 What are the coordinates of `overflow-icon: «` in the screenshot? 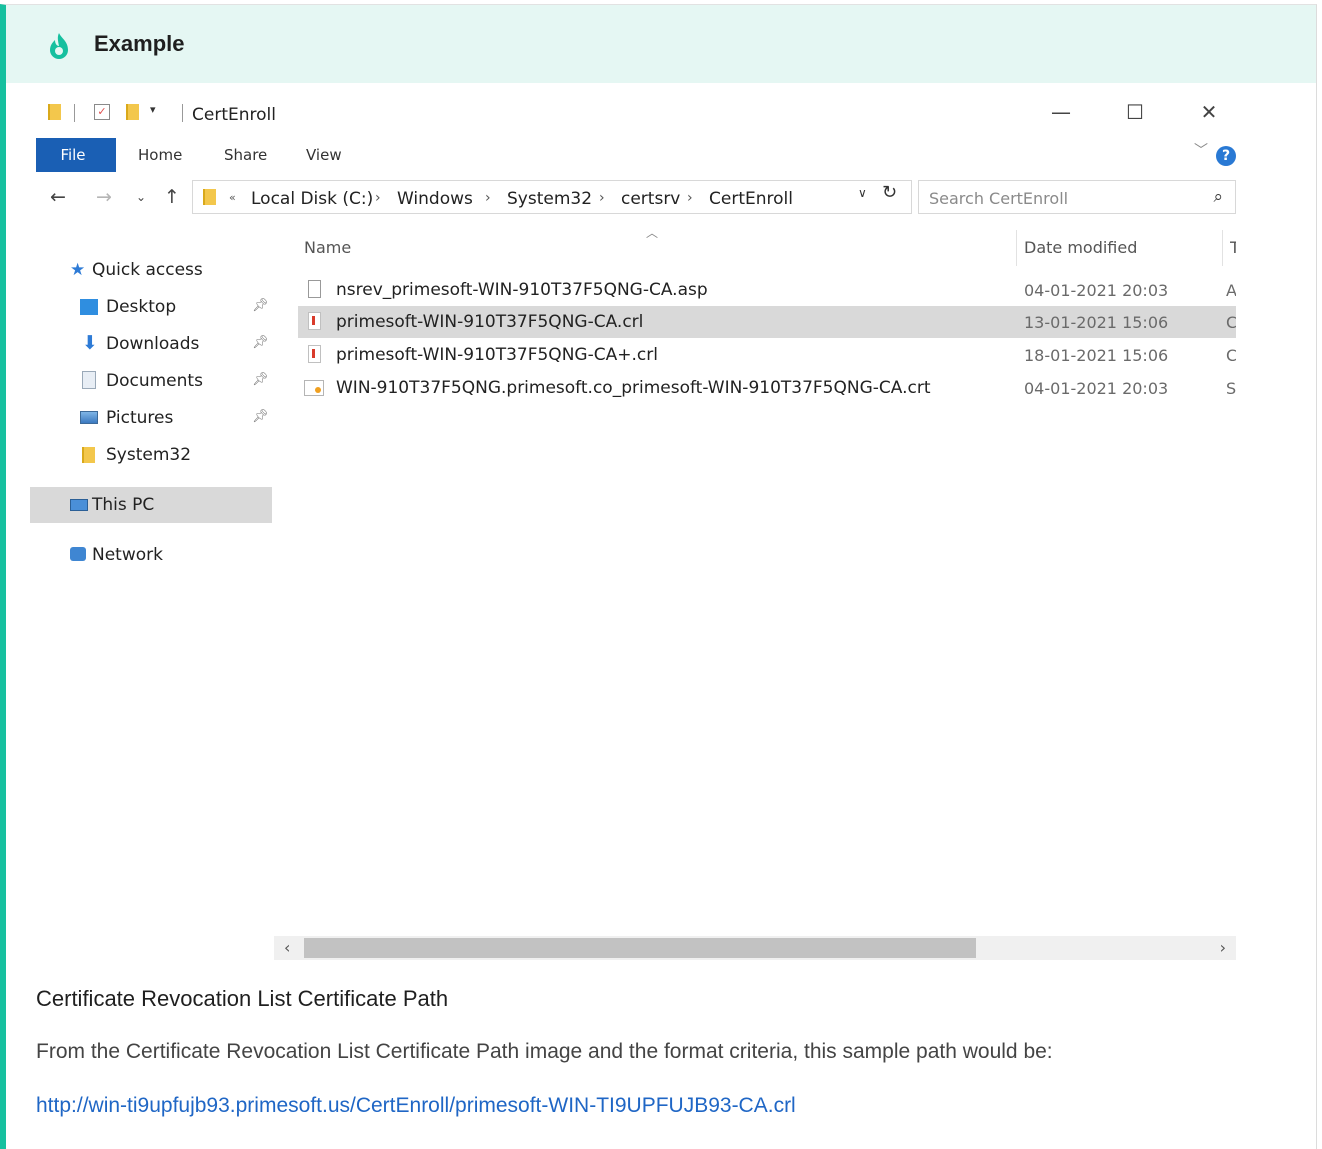 It's located at (232, 197).